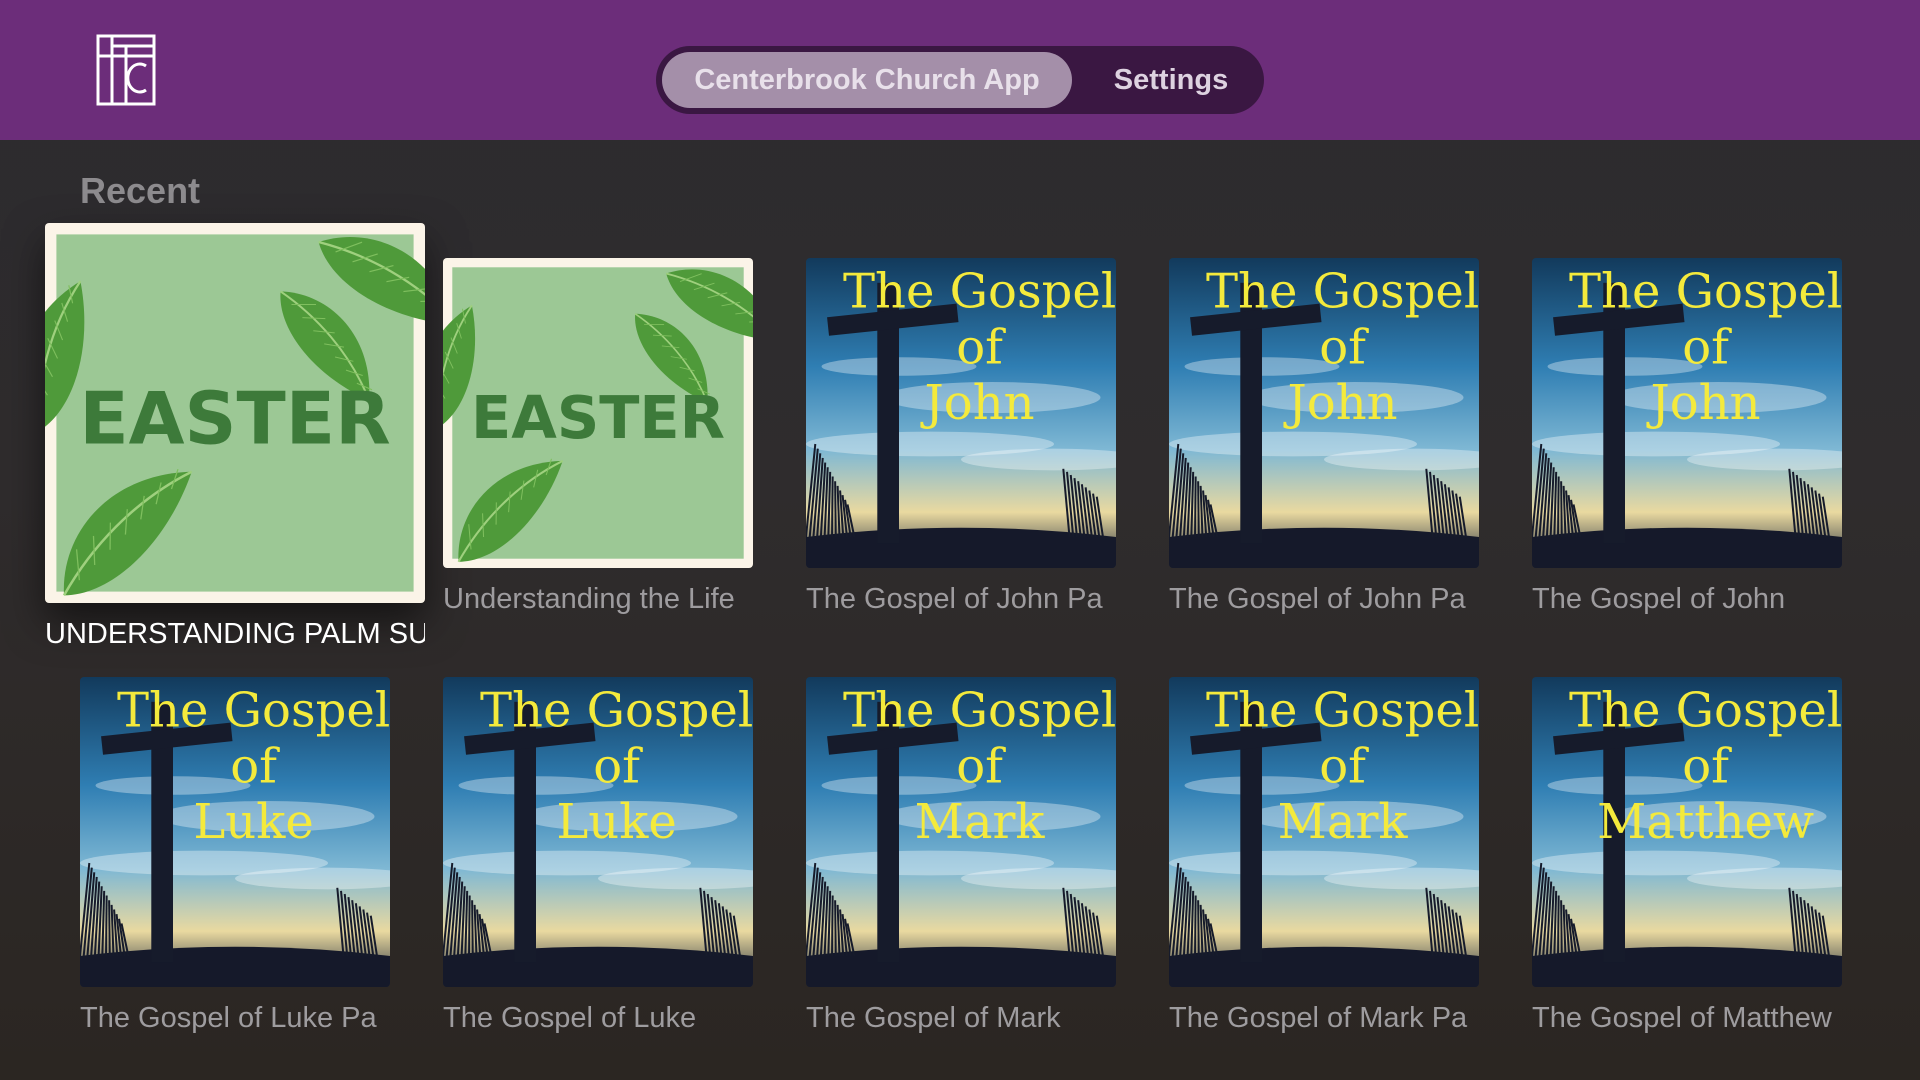 This screenshot has width=1920, height=1080. Describe the element at coordinates (235, 634) in the screenshot. I see `tile-caption: UNDERSTANDING PALM SU` at that location.